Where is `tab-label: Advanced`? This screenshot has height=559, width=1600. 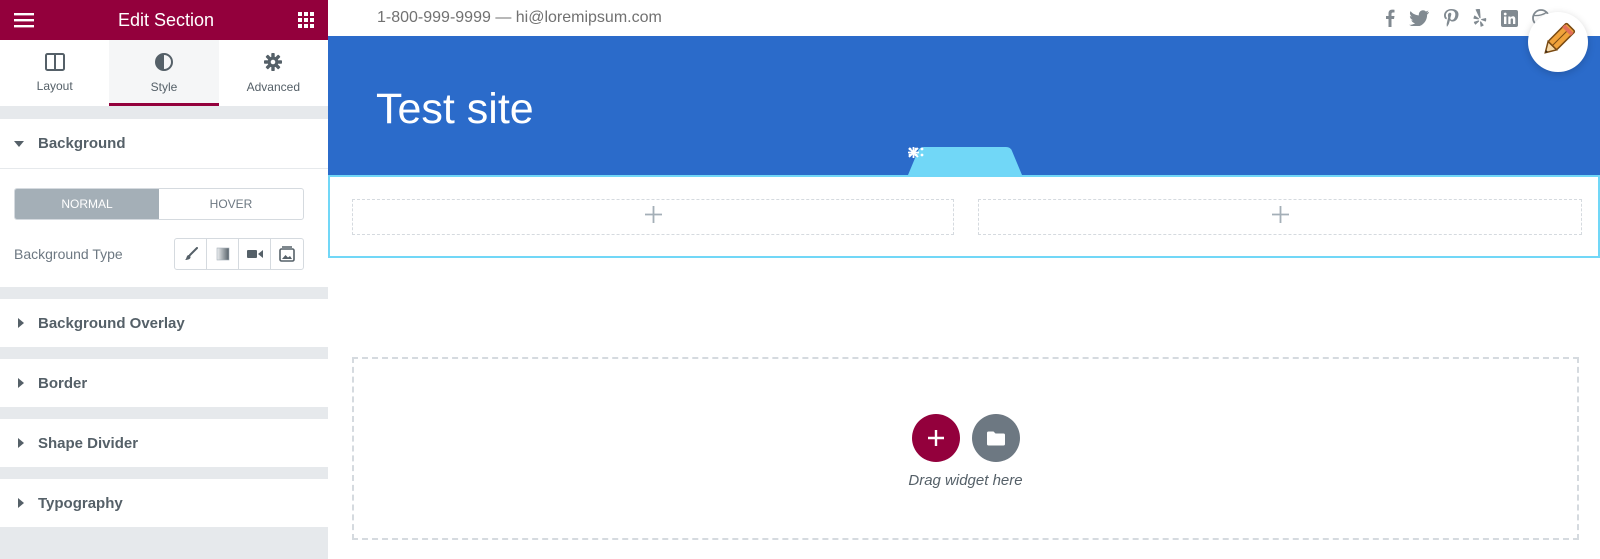 tab-label: Advanced is located at coordinates (273, 87).